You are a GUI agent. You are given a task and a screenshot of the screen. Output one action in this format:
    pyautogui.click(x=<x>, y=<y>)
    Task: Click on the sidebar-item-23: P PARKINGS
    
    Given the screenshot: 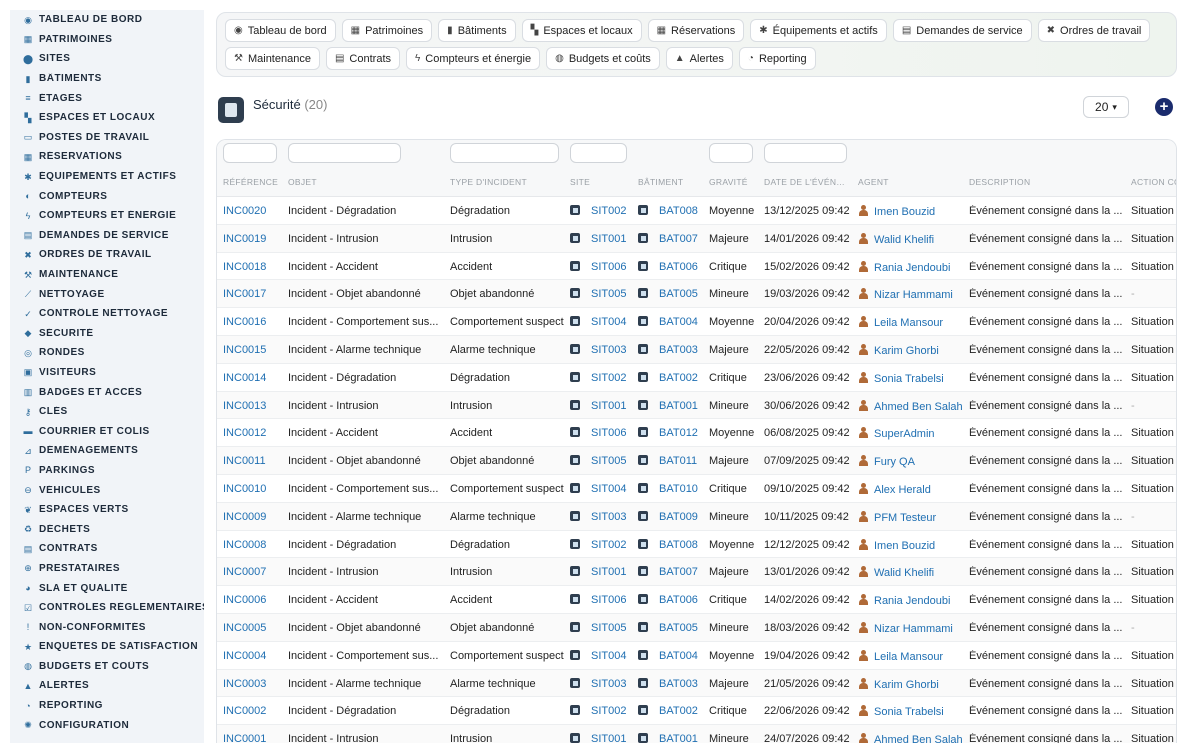 What is the action you would take?
    pyautogui.click(x=107, y=471)
    